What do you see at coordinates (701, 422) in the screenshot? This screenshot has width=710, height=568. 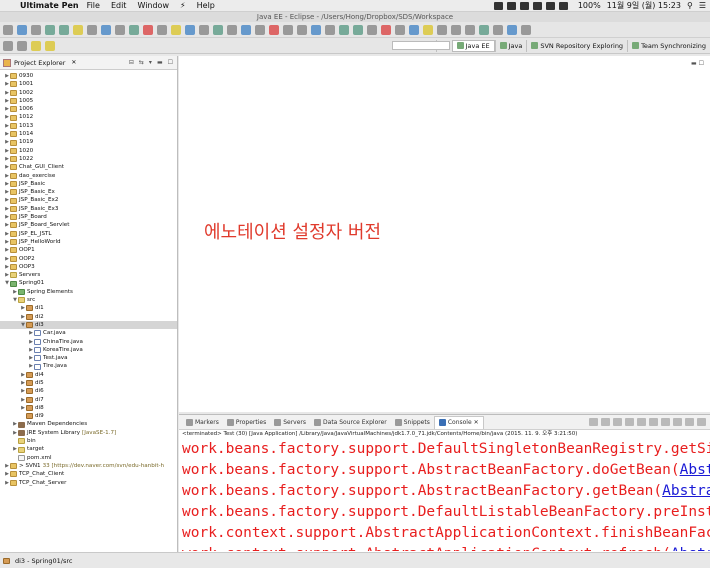 I see `maximize-icon` at bounding box center [701, 422].